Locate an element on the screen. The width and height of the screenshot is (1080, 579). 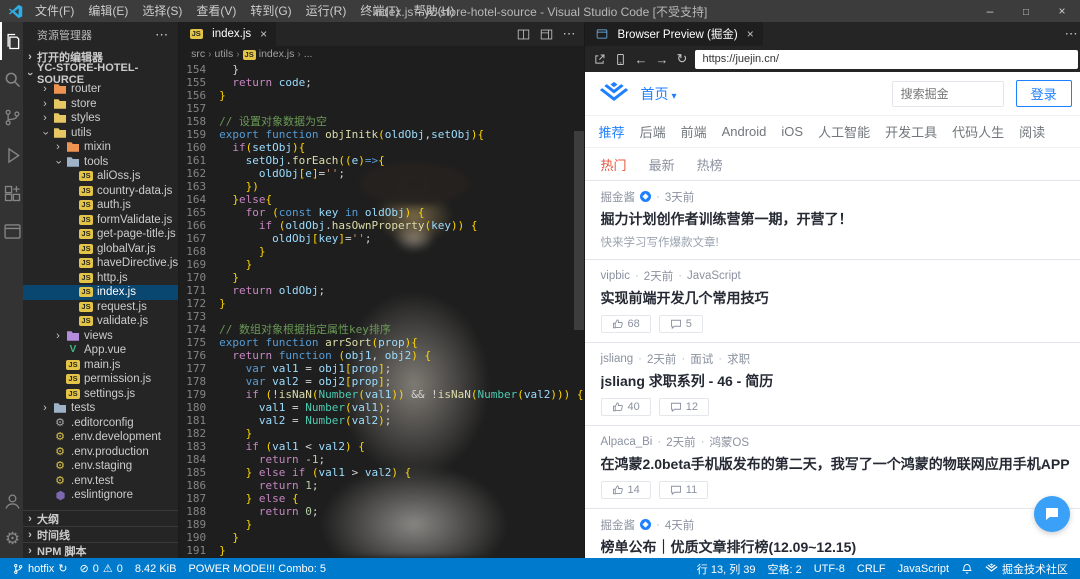
list-tab-热榜: 热榜 is located at coordinates (710, 164).